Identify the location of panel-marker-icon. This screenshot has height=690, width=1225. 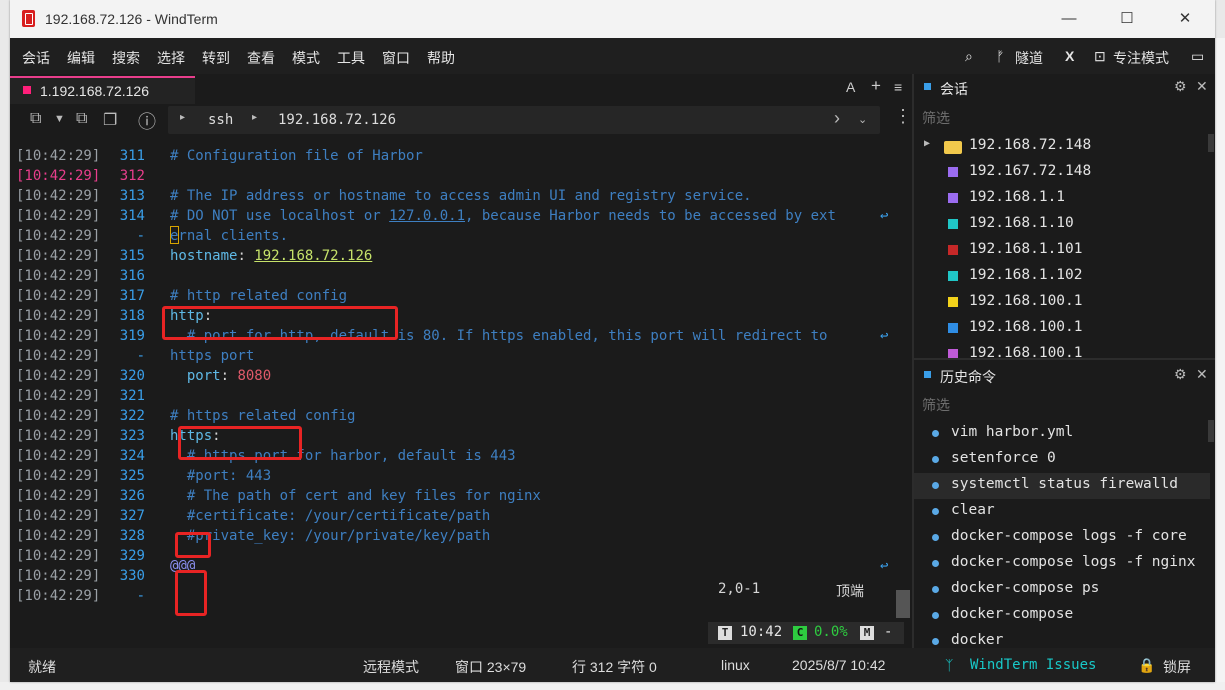
(927, 374).